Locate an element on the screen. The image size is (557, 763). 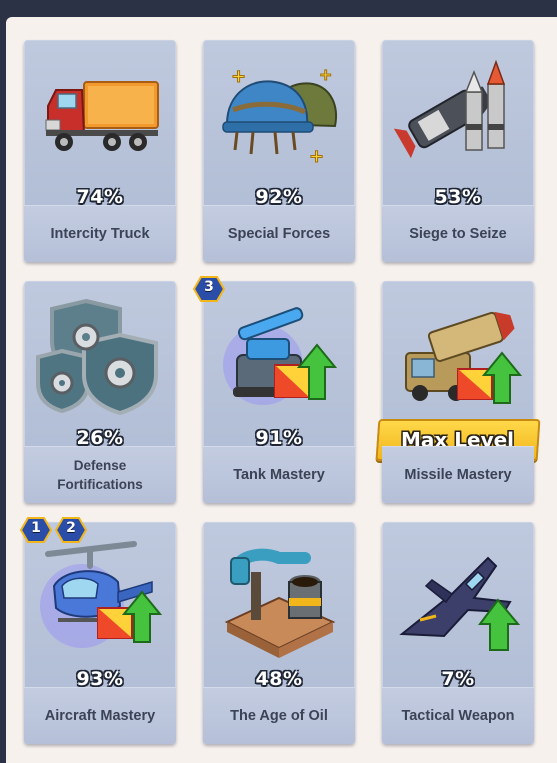
card-name-plate: Siege to Seize is located at coordinates (458, 233).